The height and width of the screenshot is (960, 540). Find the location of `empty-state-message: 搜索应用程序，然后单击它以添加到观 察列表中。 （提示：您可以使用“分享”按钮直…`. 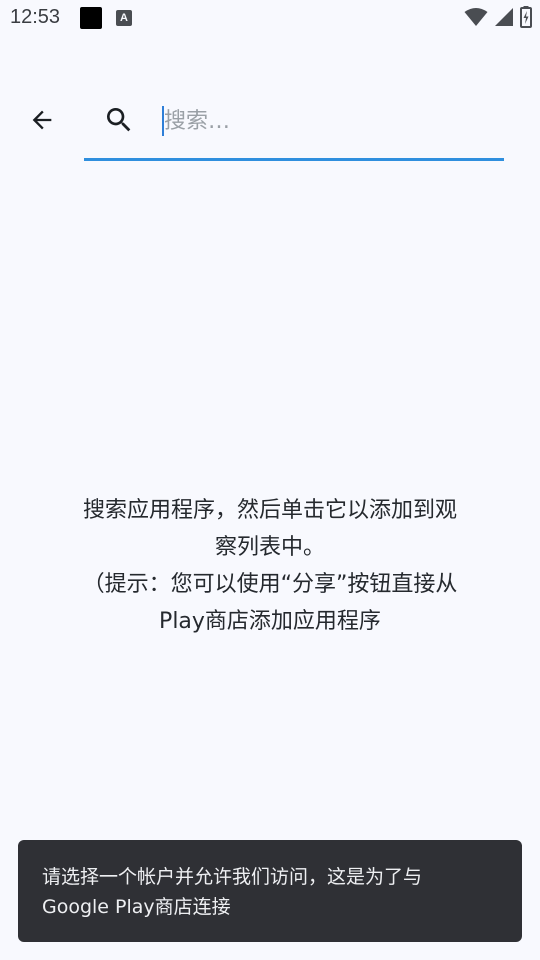

empty-state-message: 搜索应用程序，然后单击它以添加到观 察列表中。 （提示：您可以使用“分享”按钮直… is located at coordinates (270, 566).